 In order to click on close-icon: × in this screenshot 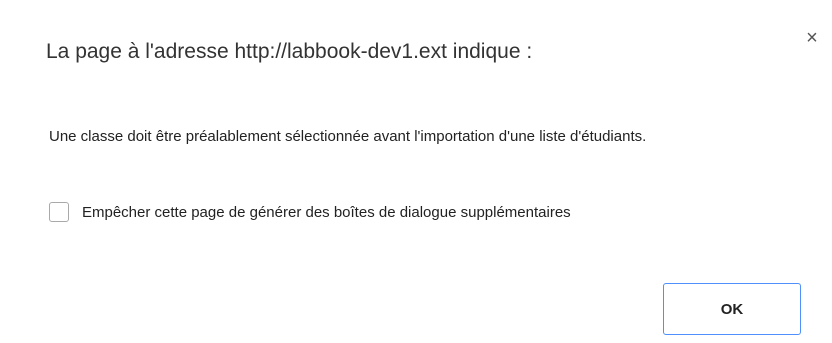, I will do `click(812, 38)`.